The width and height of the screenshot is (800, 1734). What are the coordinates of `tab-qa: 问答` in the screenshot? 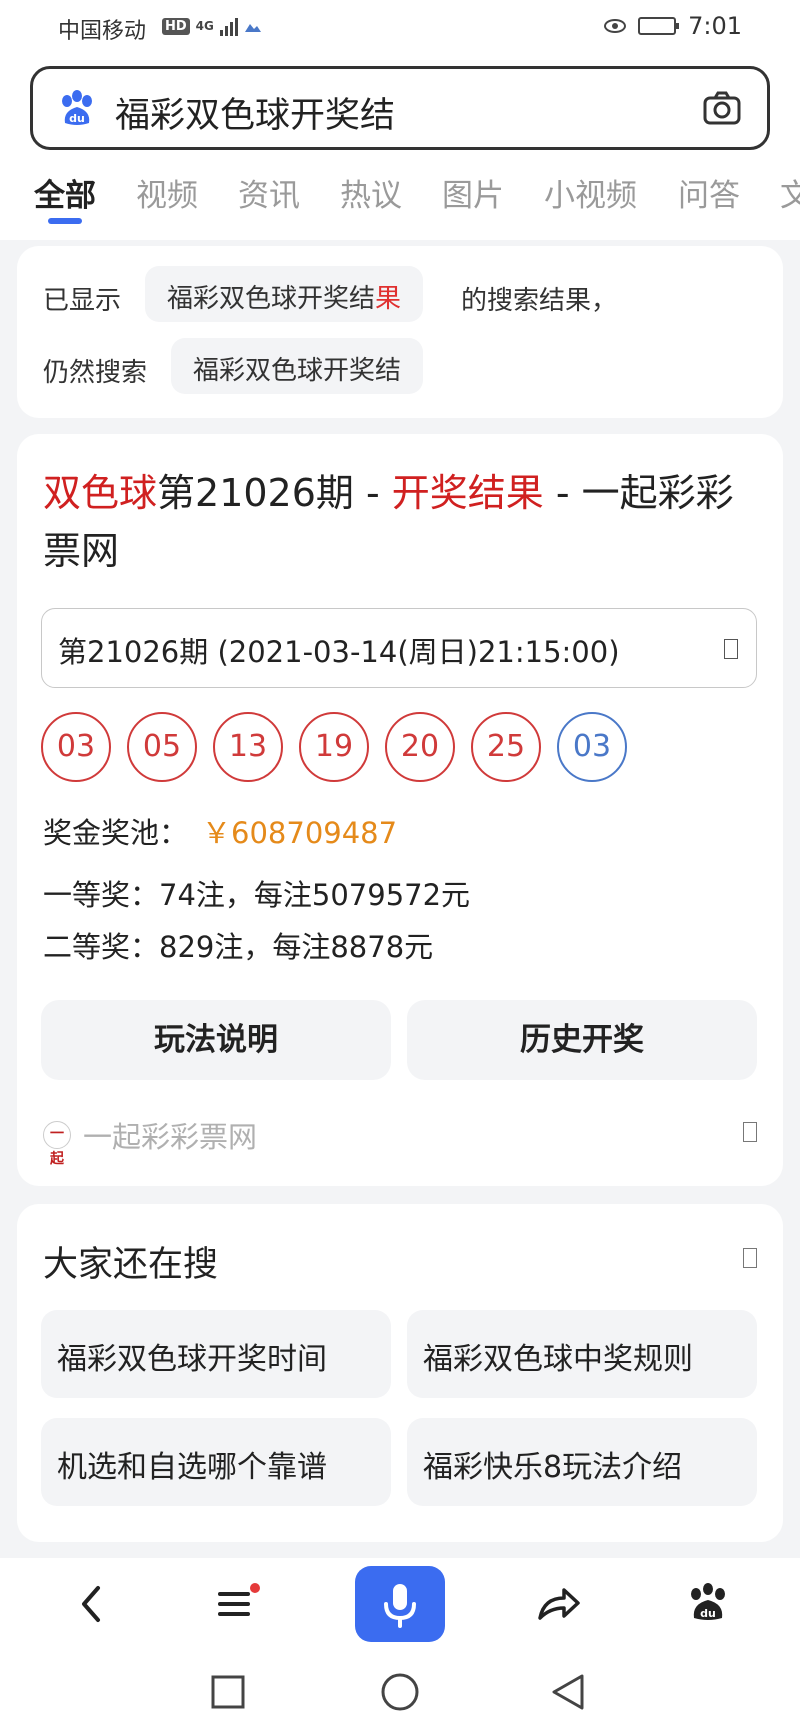 It's located at (709, 192).